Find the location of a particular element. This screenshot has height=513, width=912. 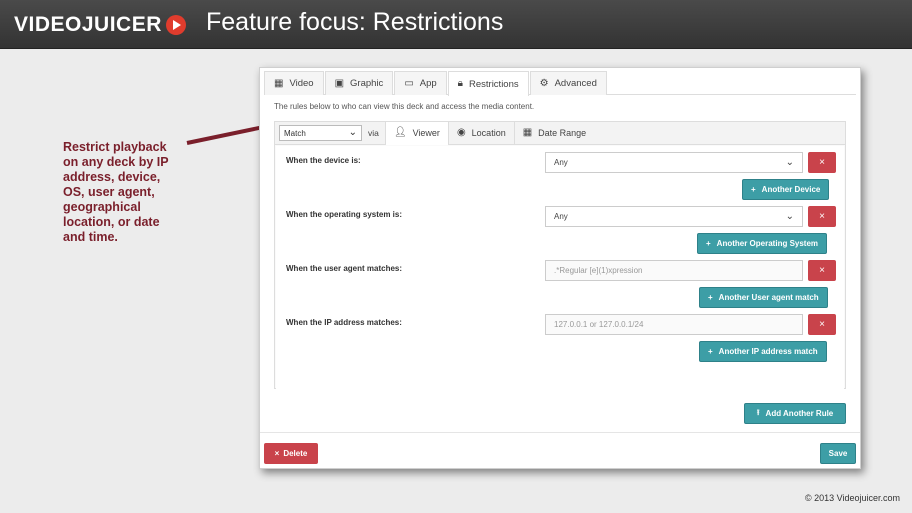

subtab-label: Location is located at coordinates (488, 133).